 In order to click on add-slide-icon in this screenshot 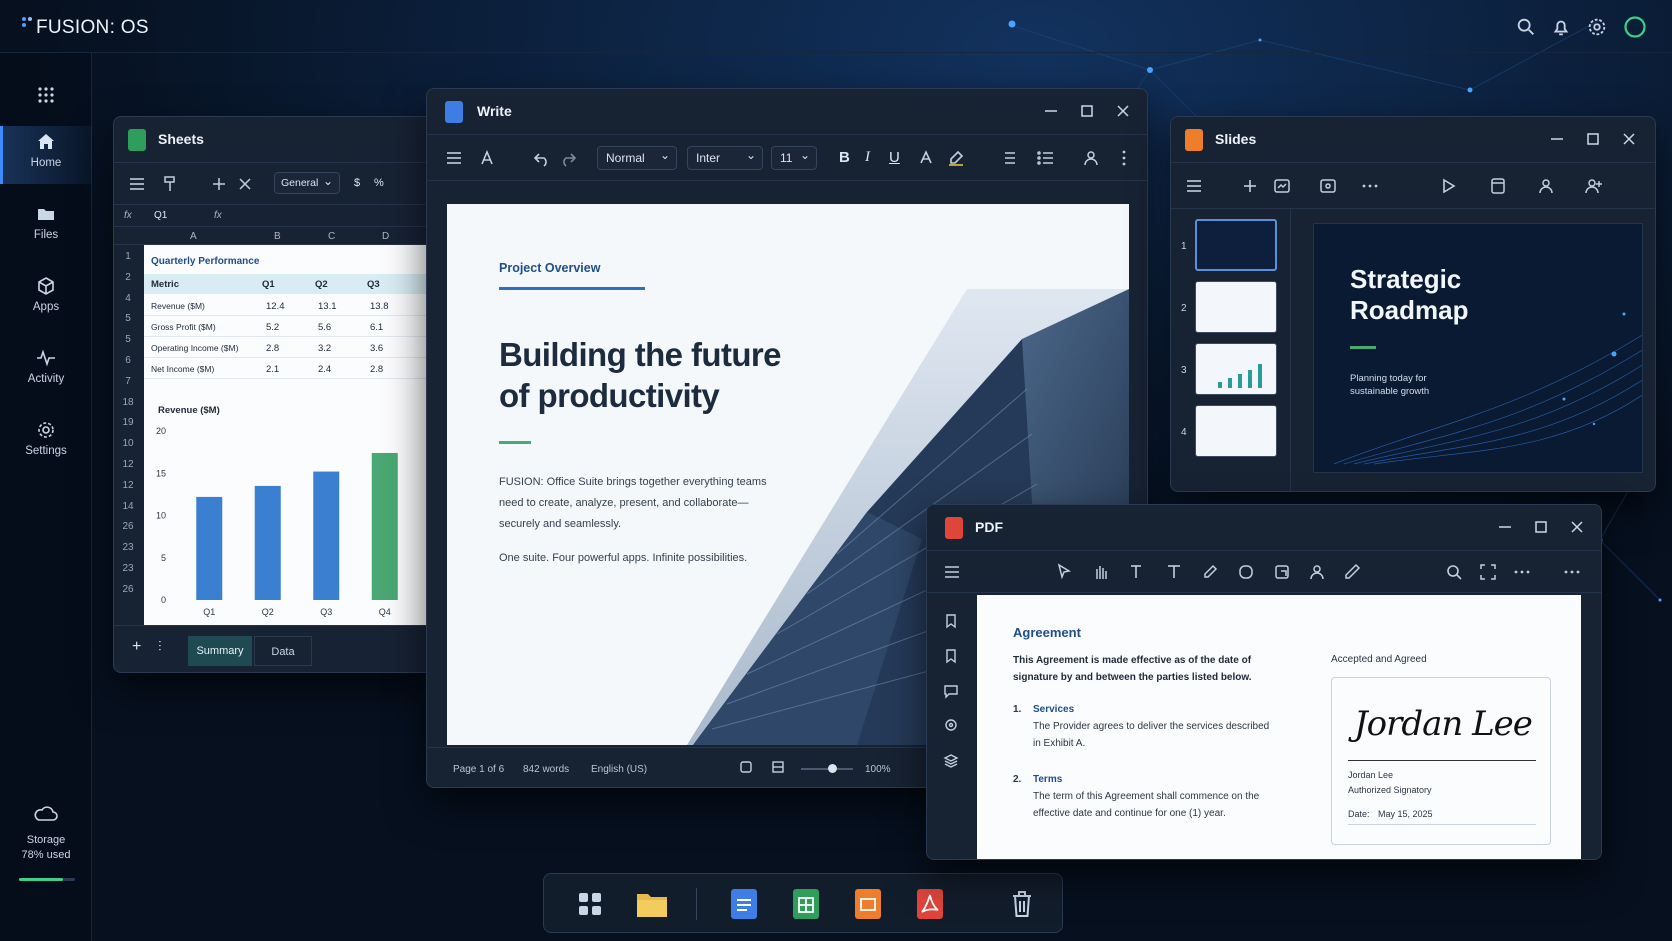, I will do `click(1250, 186)`.